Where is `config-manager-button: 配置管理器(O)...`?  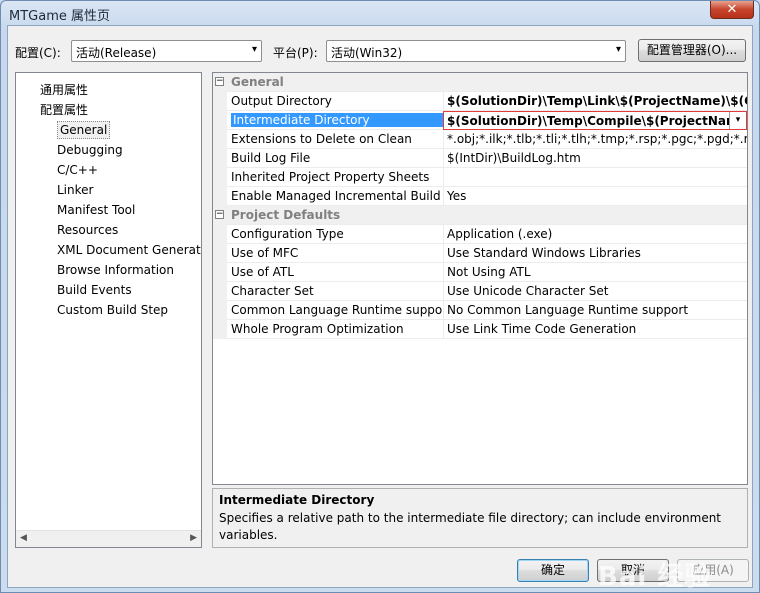
config-manager-button: 配置管理器(O)... is located at coordinates (692, 50).